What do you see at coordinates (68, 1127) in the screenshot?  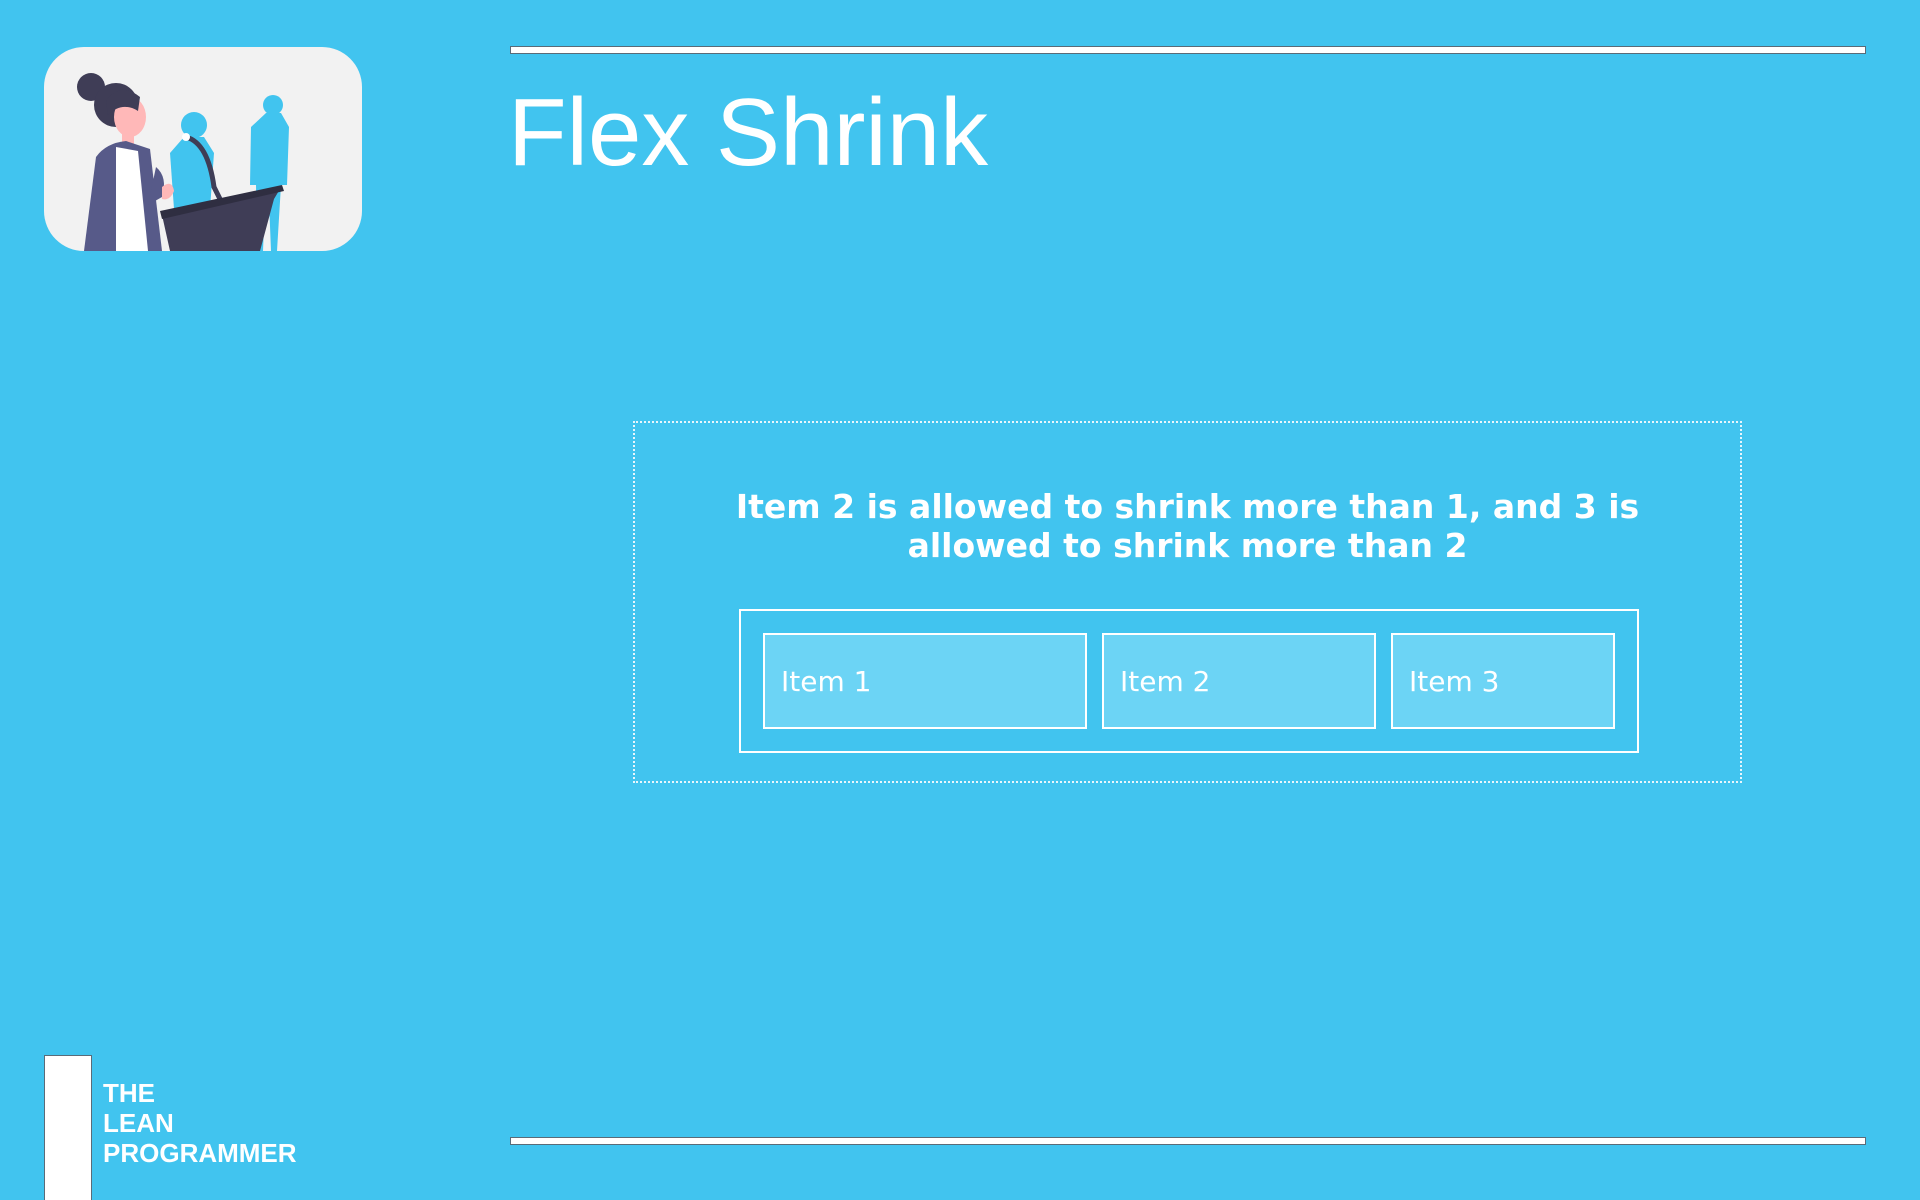 I see `brand-bar` at bounding box center [68, 1127].